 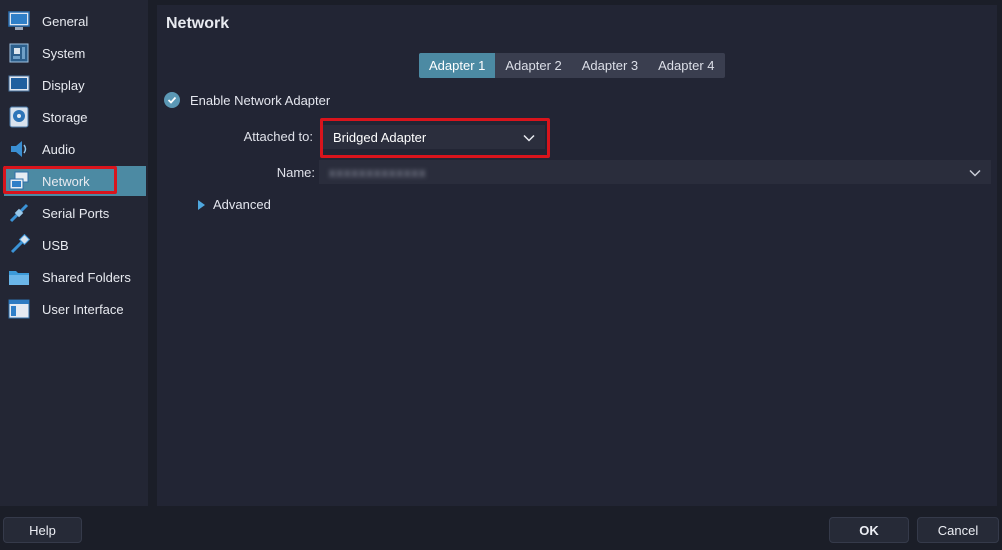 I want to click on disk-icon, so click(x=19, y=117).